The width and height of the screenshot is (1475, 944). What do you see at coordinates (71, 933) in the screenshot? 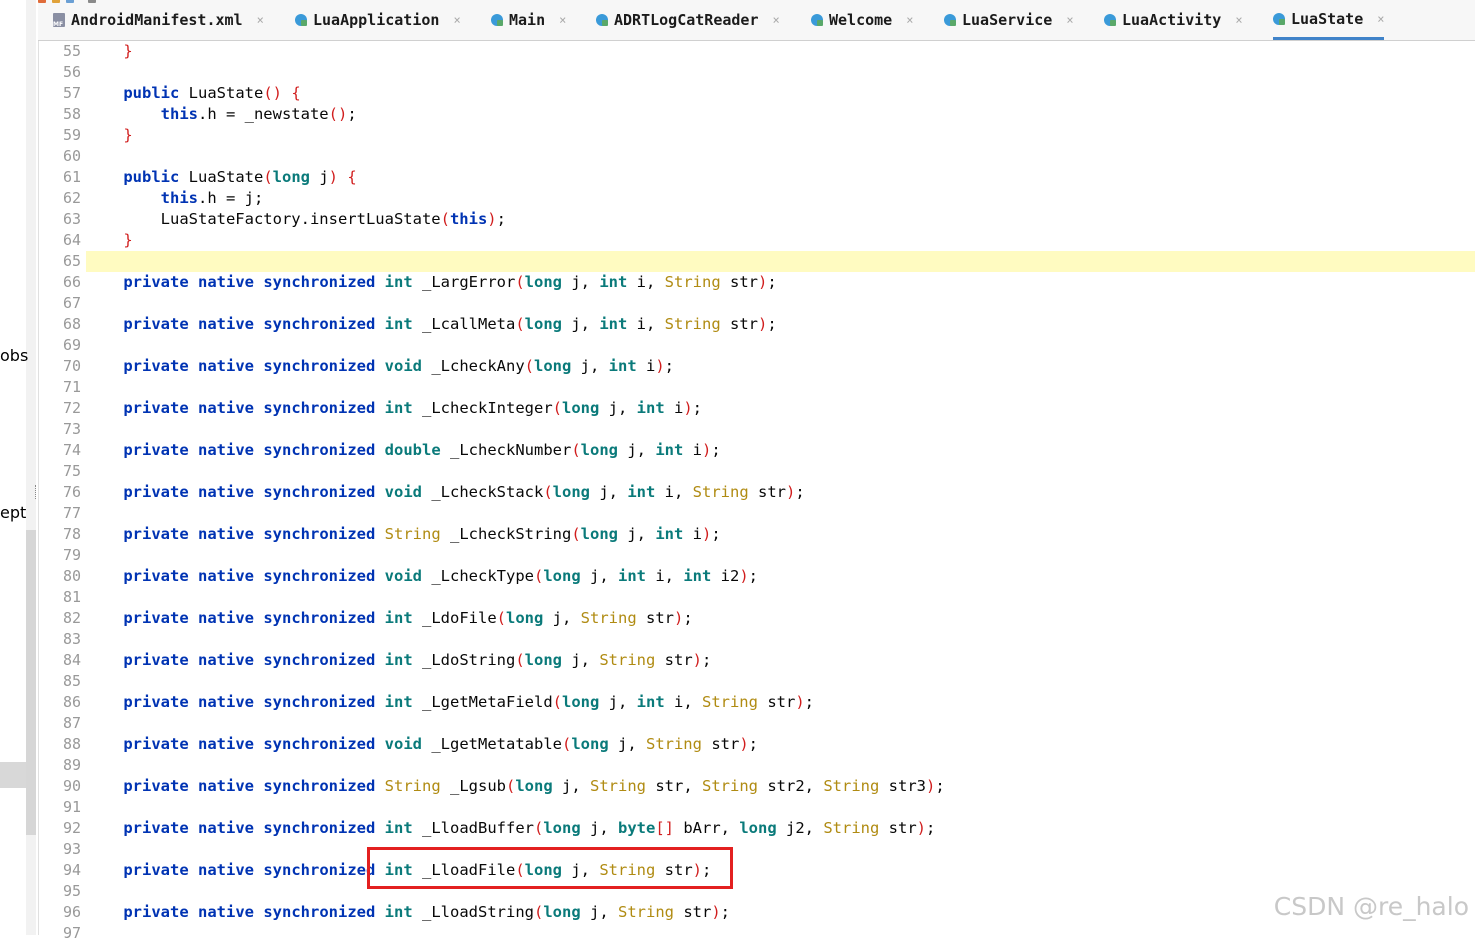
I see `line-number: 97` at bounding box center [71, 933].